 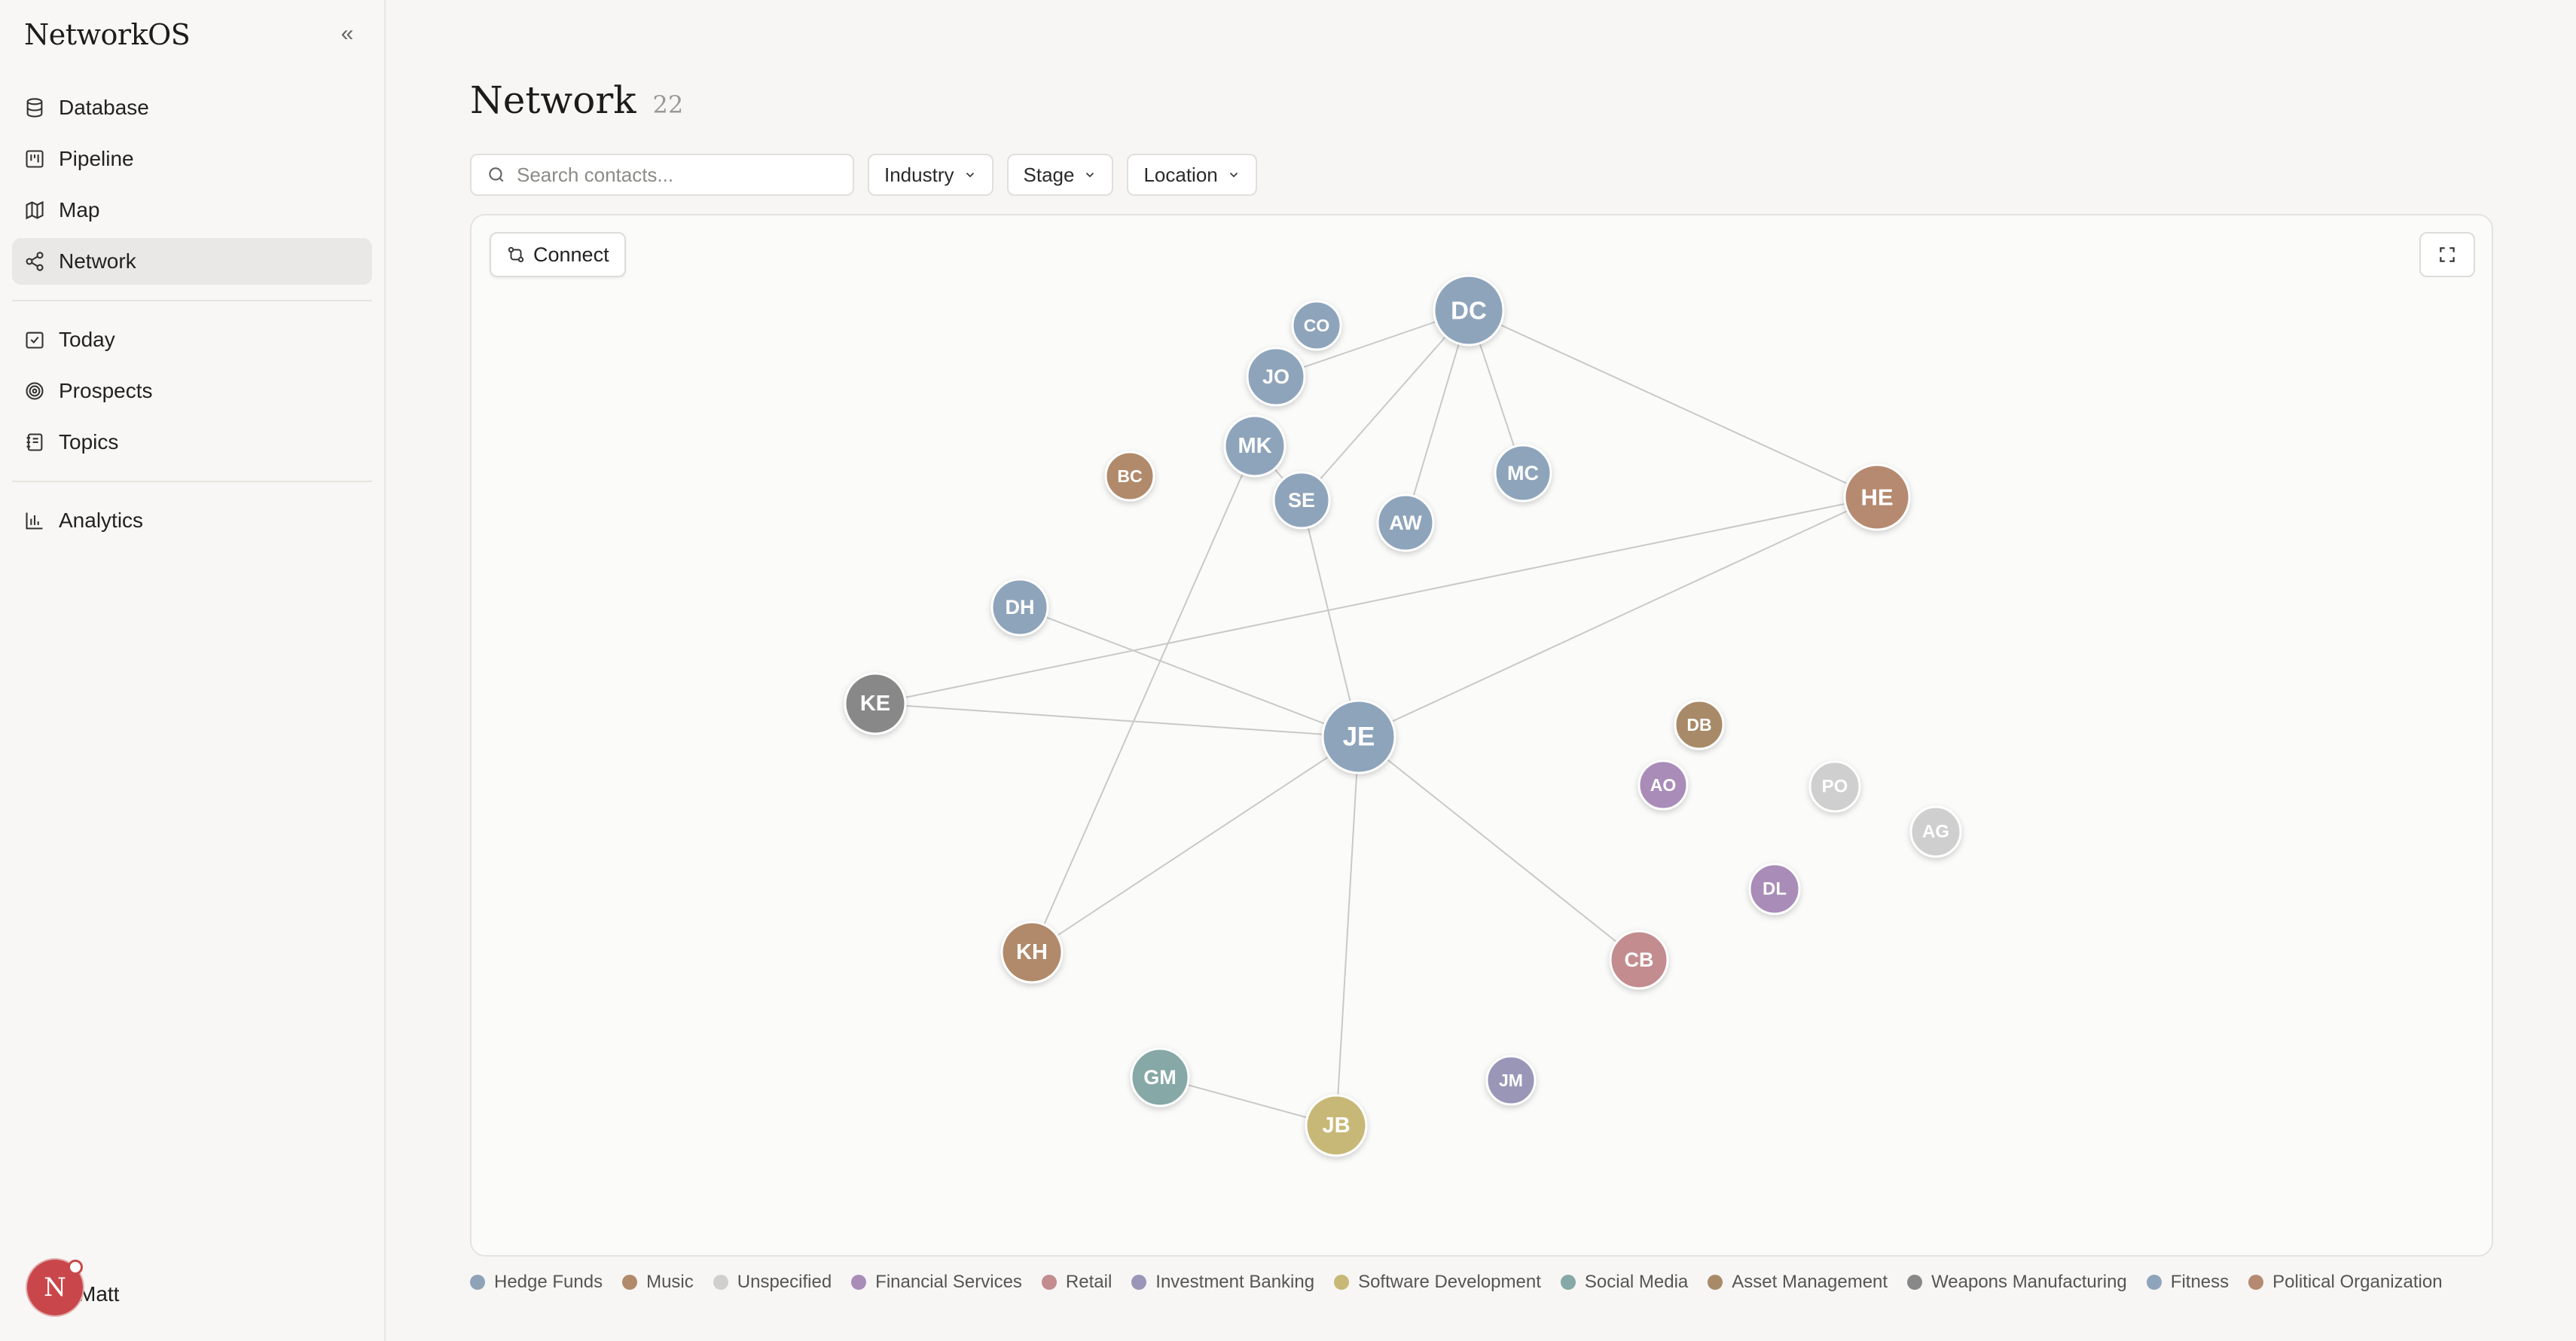 I want to click on node-dh: DH, so click(x=1020, y=607).